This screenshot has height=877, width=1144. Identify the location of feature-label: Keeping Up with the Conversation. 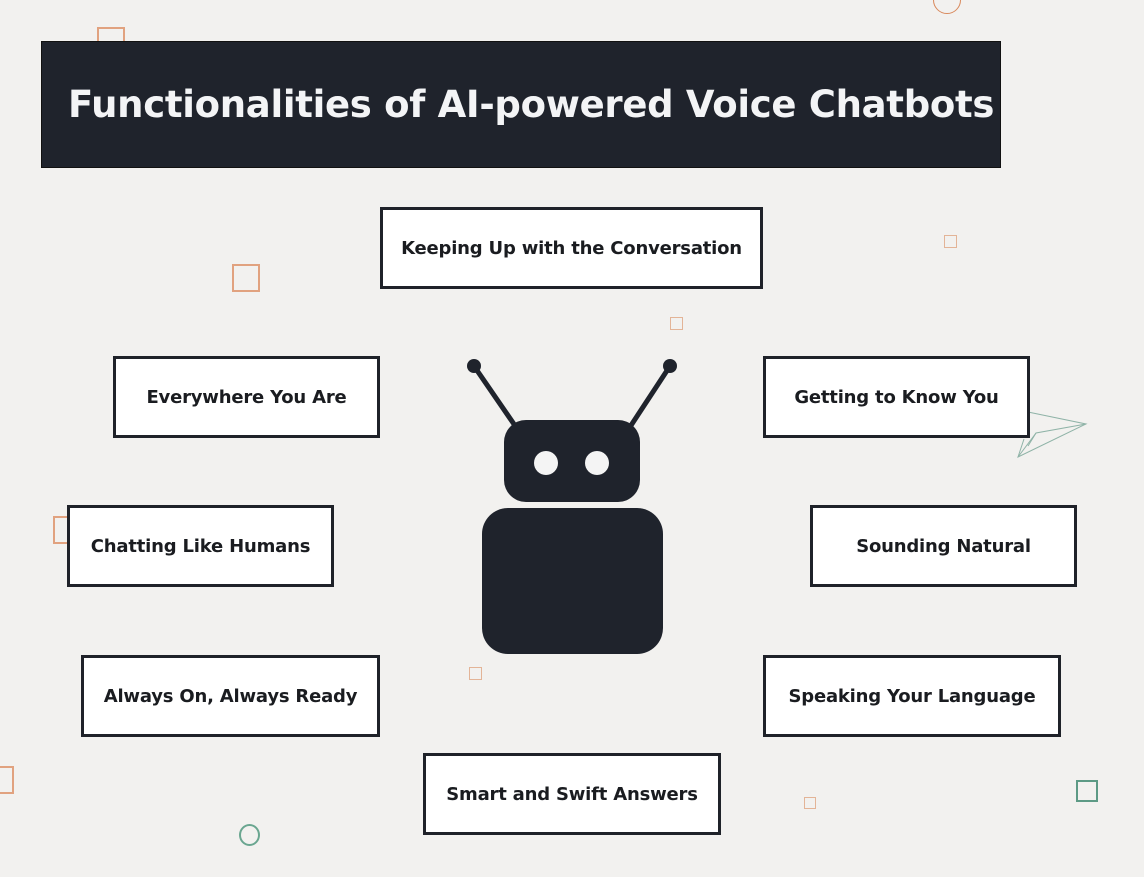
(571, 248).